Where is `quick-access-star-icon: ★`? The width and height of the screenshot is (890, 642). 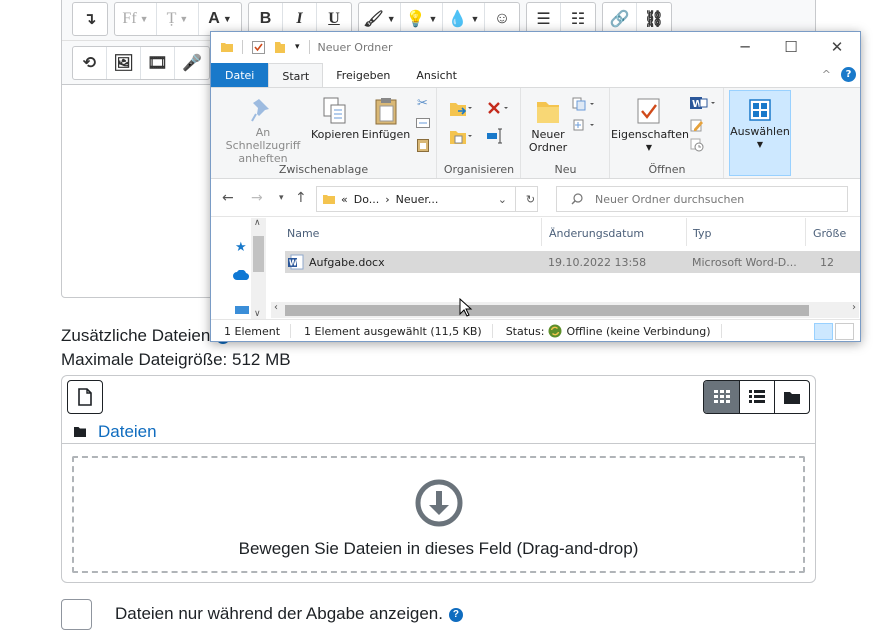 quick-access-star-icon: ★ is located at coordinates (241, 247).